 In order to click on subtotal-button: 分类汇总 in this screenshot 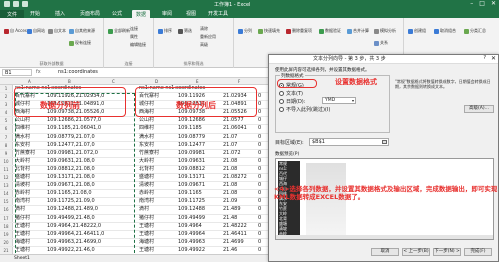, I will do `click(475, 31)`.